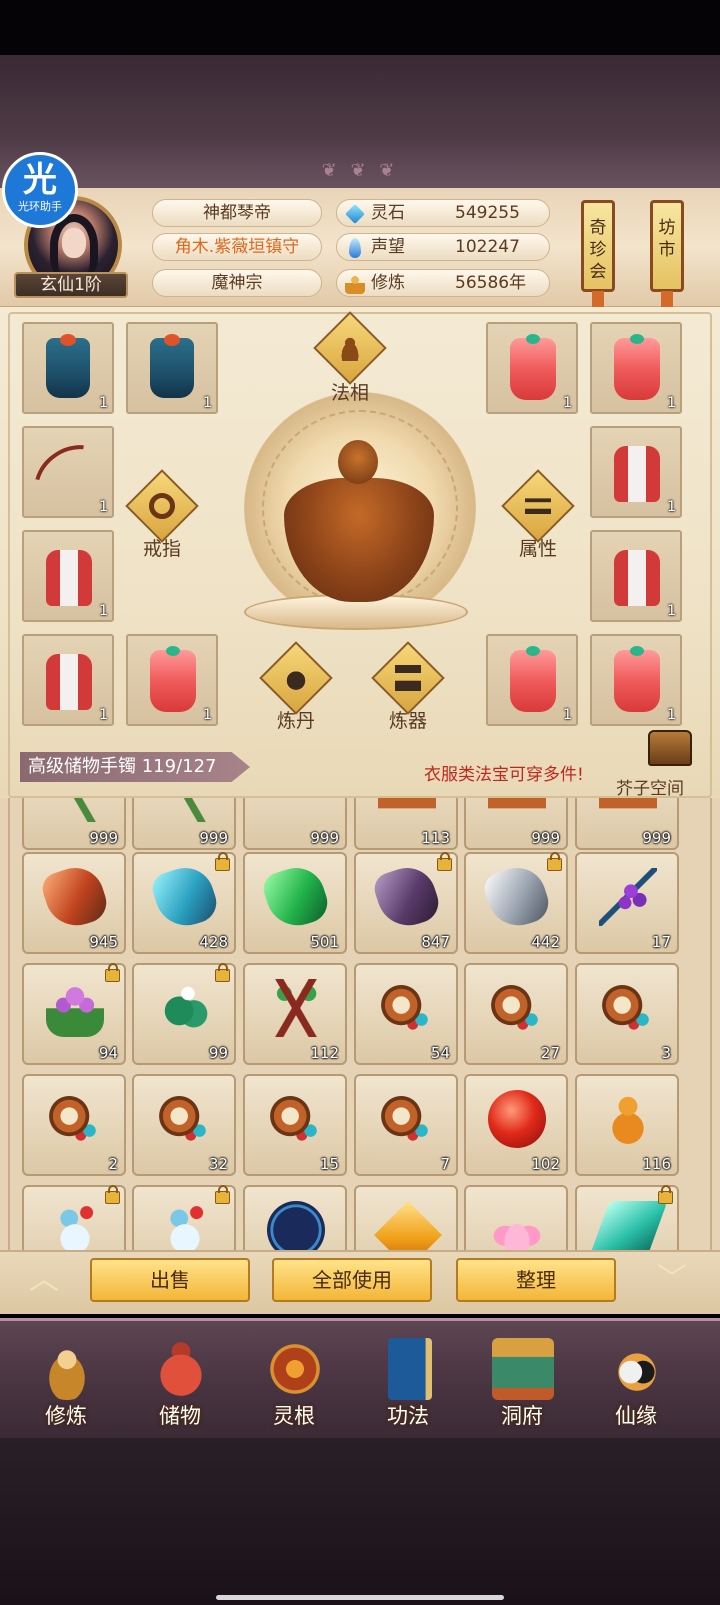 The width and height of the screenshot is (720, 1605). What do you see at coordinates (410, 1369) in the screenshot?
I see `technique-book-icon` at bounding box center [410, 1369].